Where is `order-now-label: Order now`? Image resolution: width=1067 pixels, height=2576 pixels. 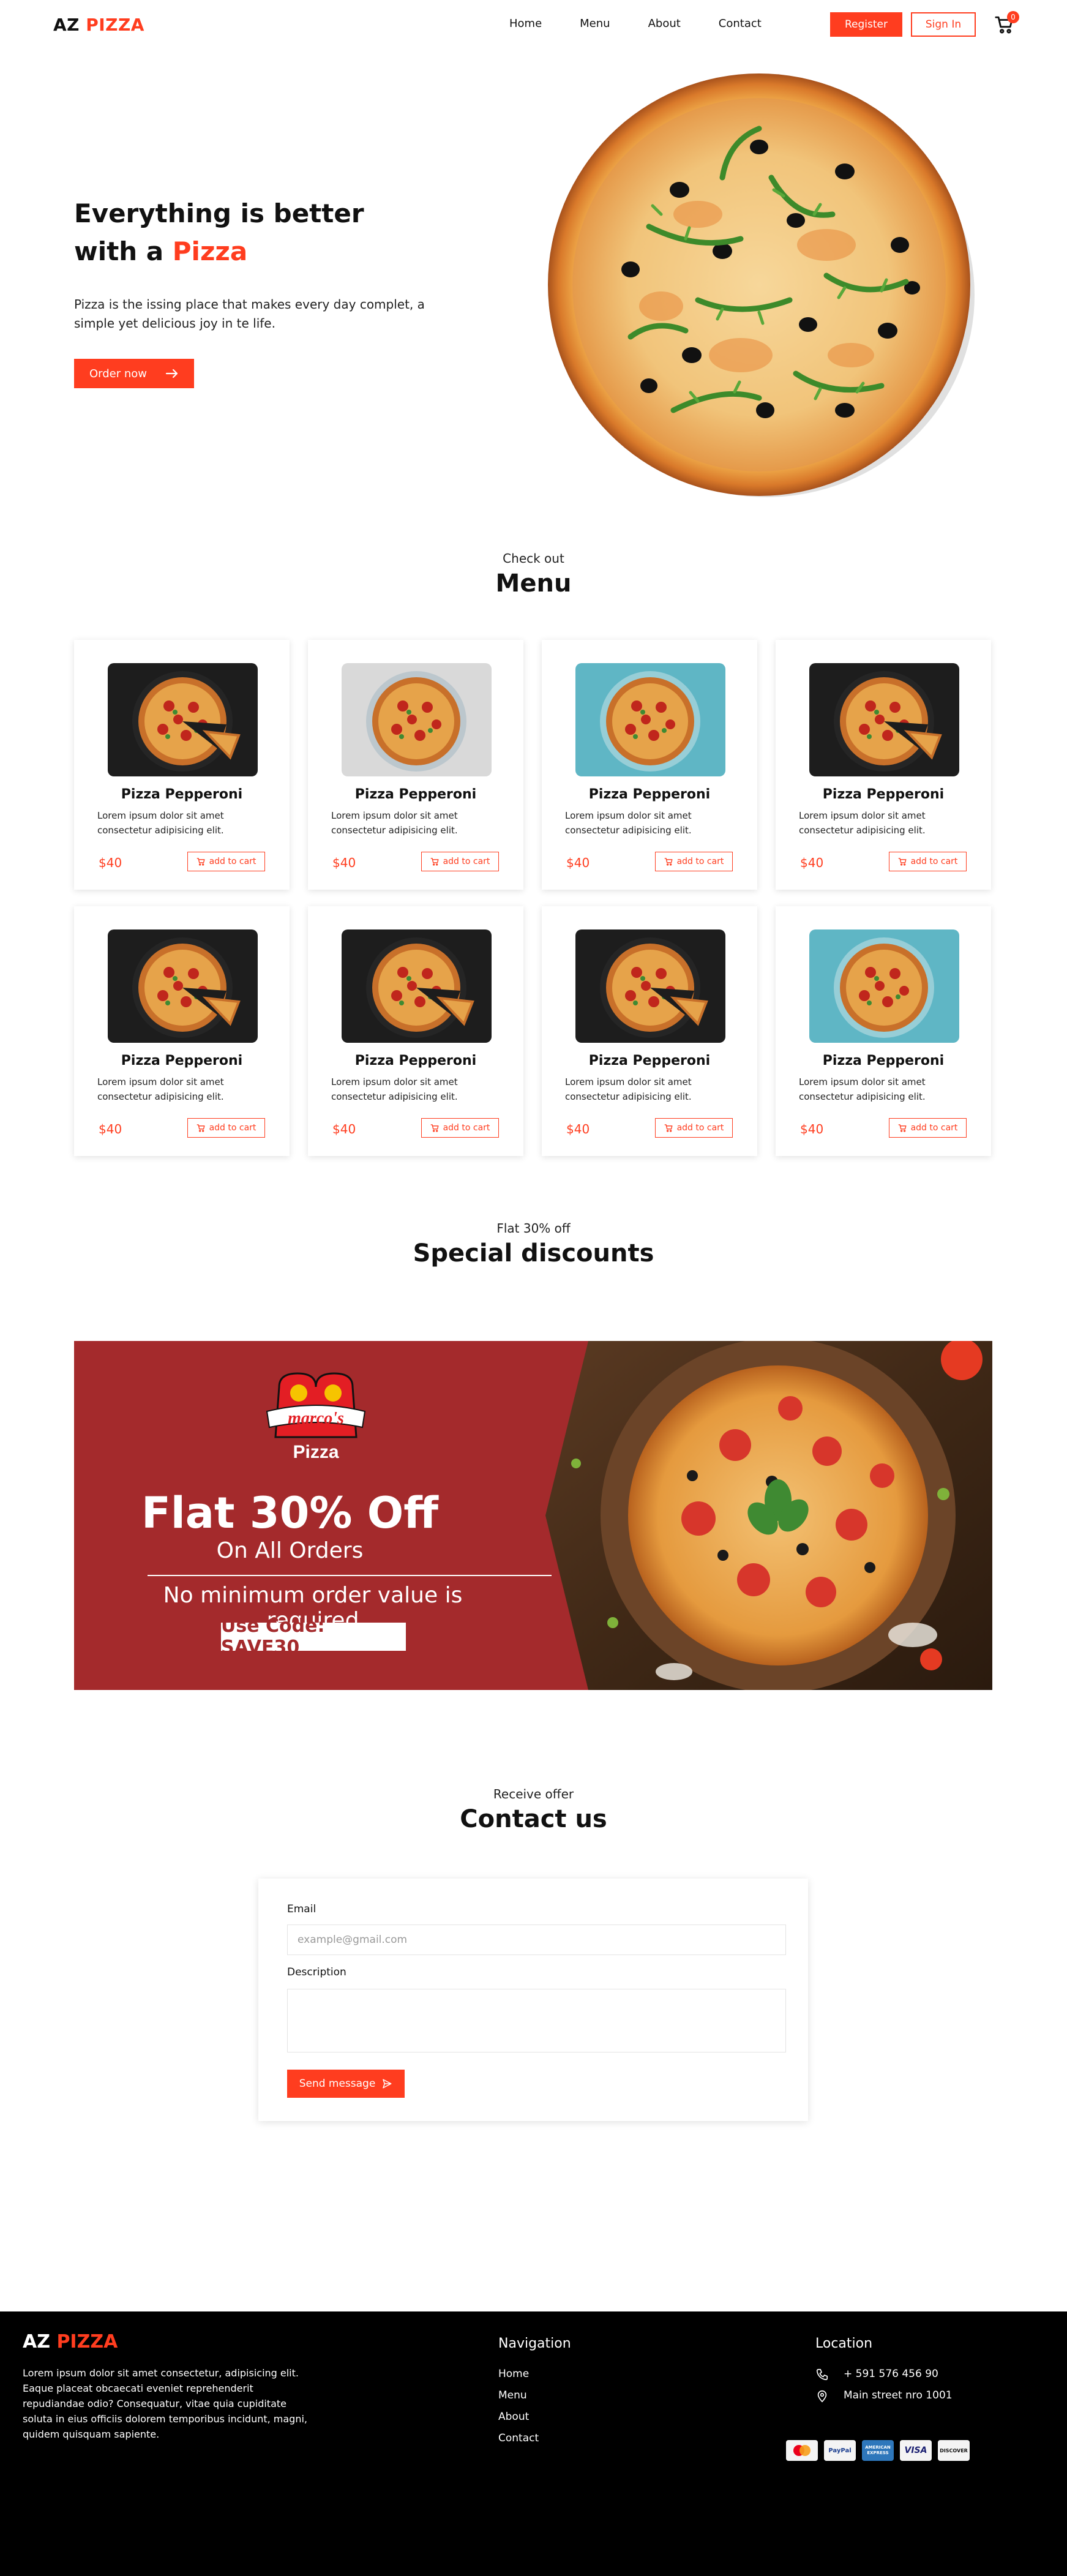 order-now-label: Order now is located at coordinates (118, 373).